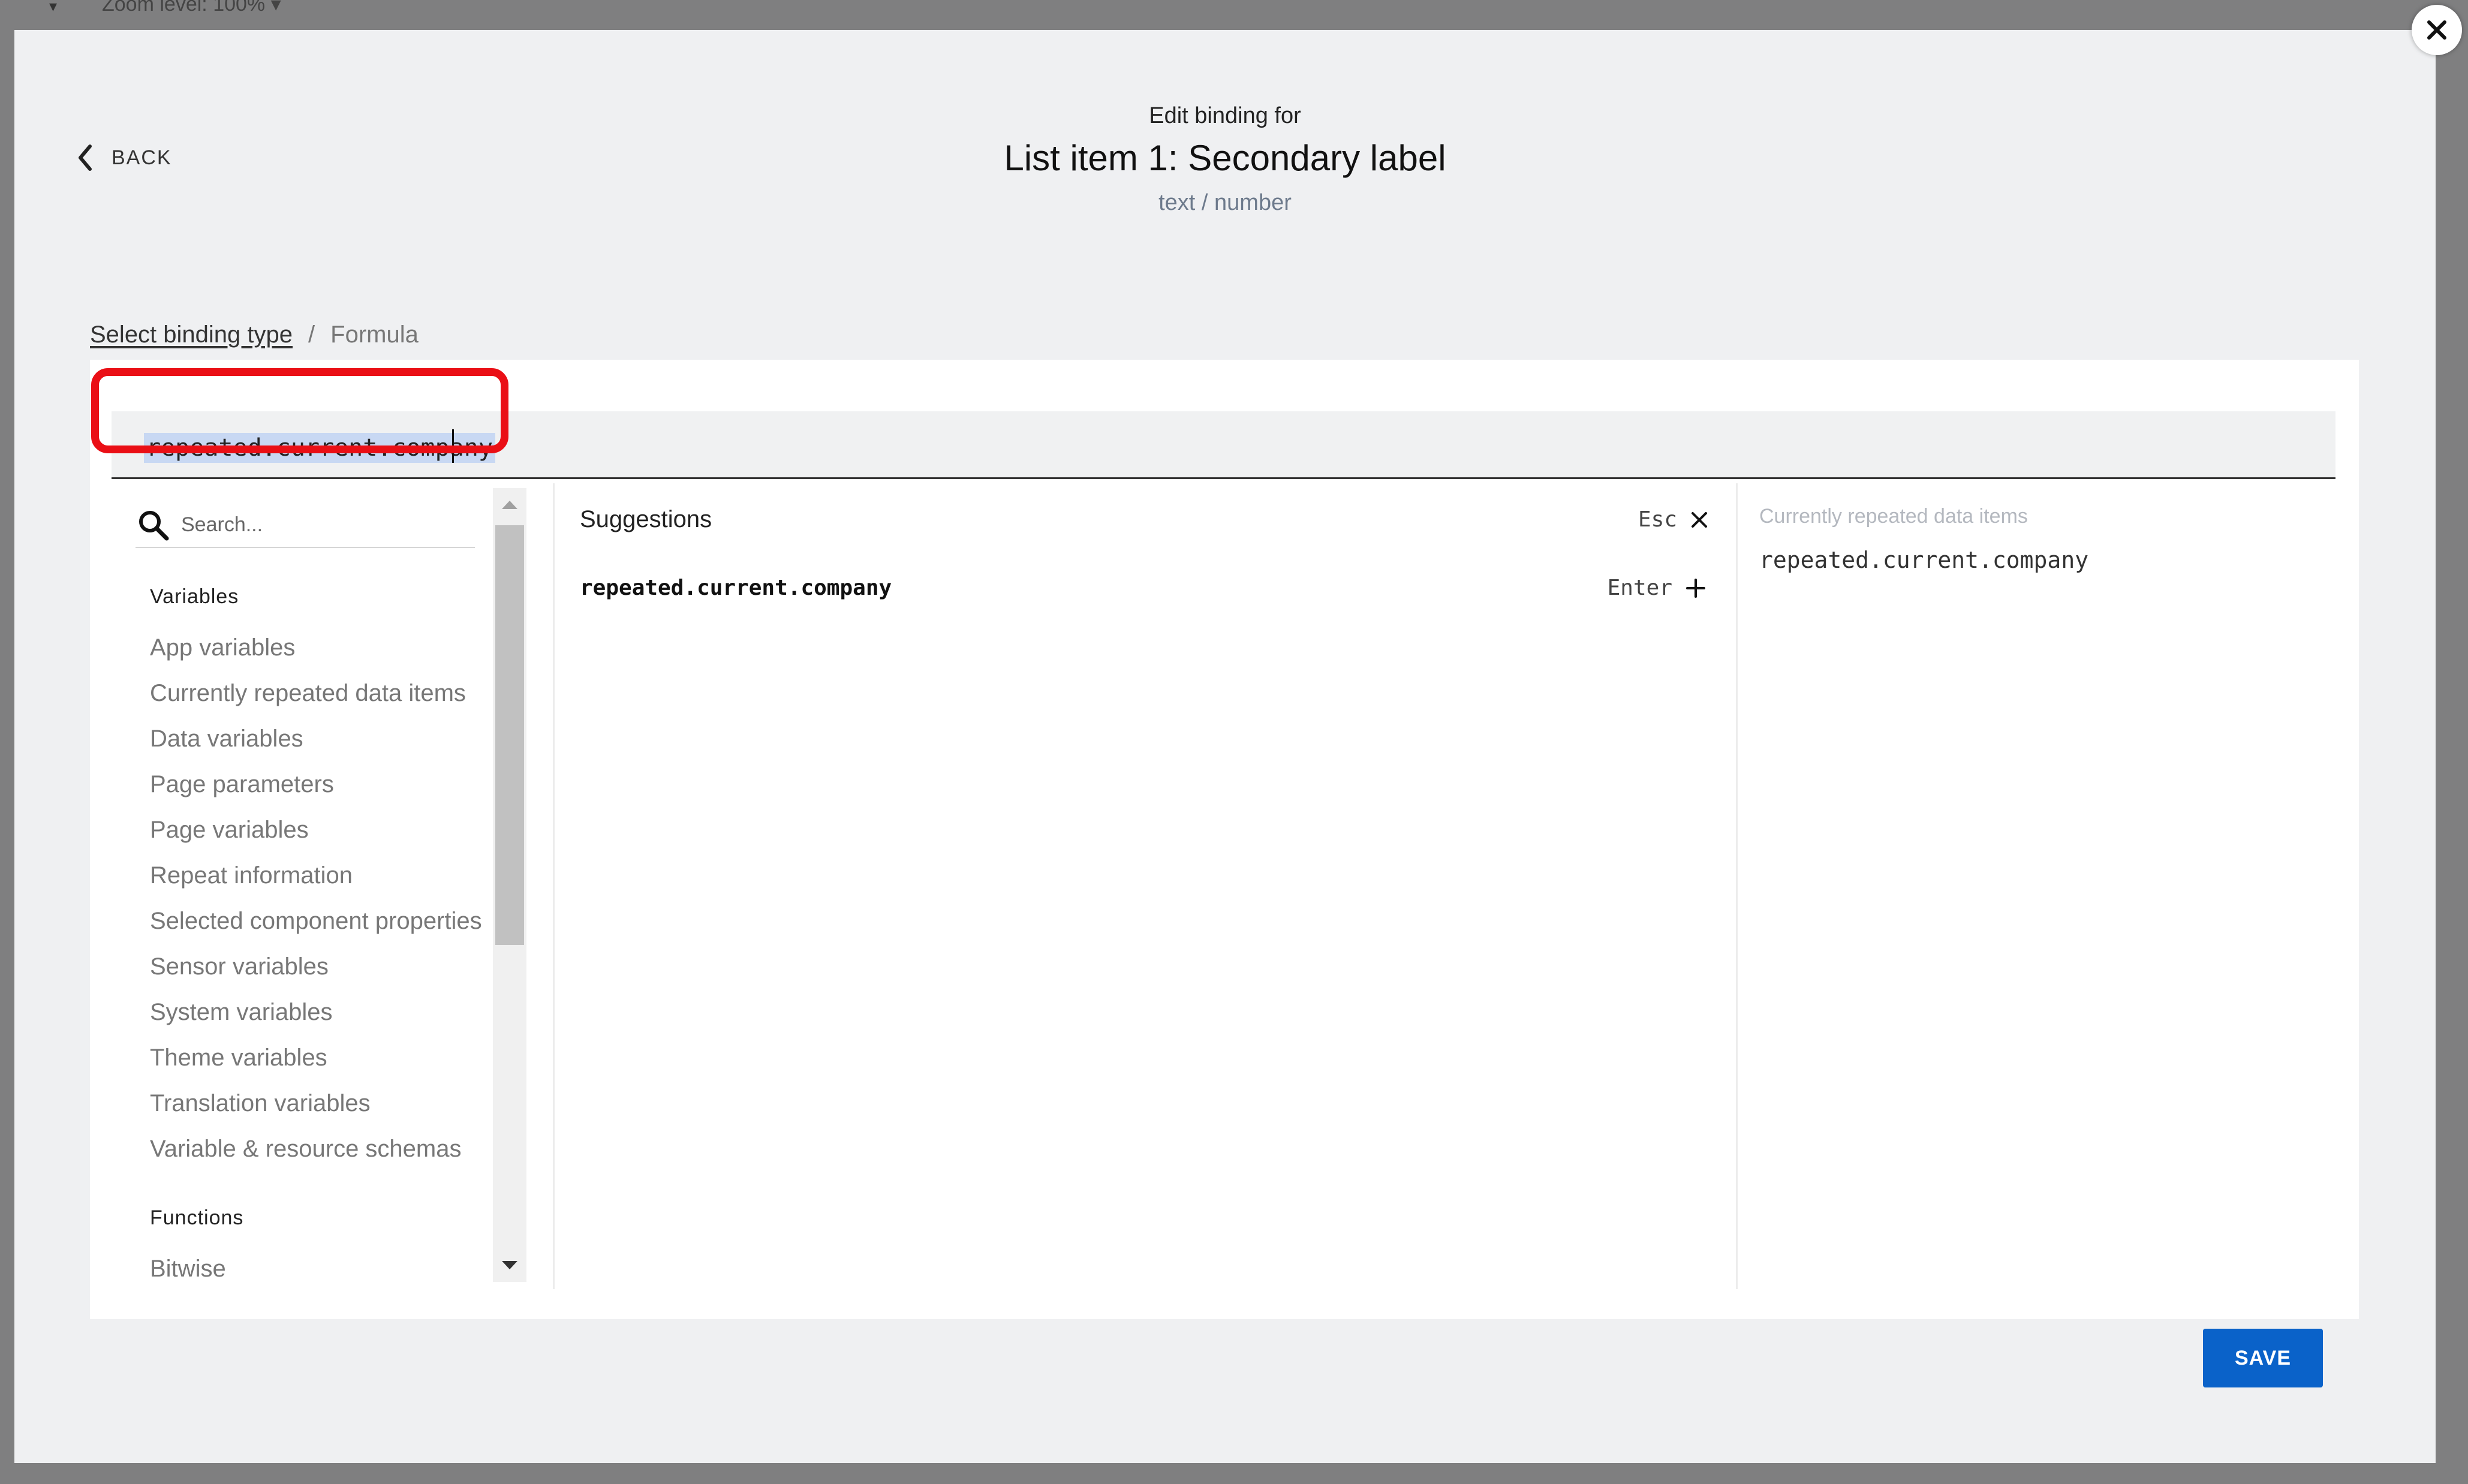 This screenshot has height=1484, width=2468. I want to click on suggestions-title: Suggestions, so click(646, 519).